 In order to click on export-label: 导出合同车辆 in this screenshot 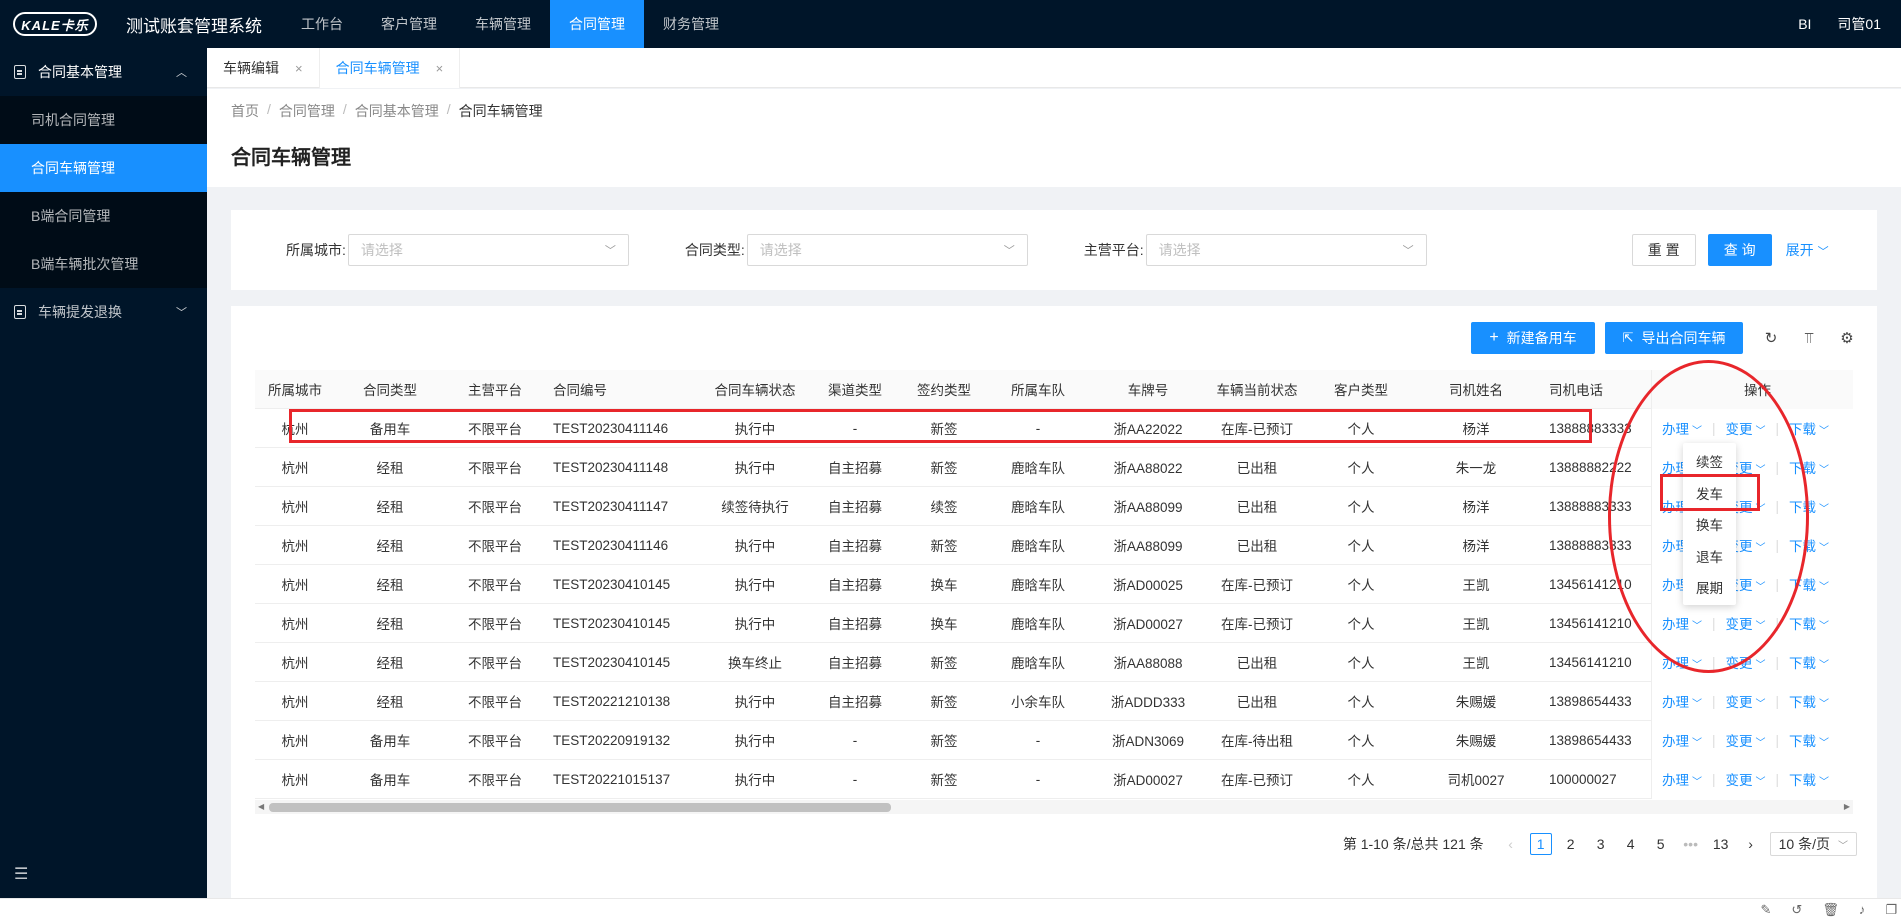, I will do `click(1683, 338)`.